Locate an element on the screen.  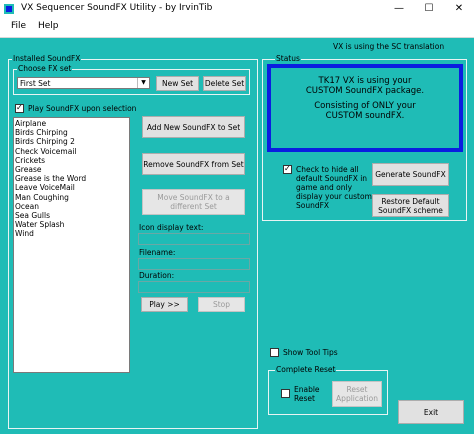
maximize-button: ☐ is located at coordinates (429, 9).